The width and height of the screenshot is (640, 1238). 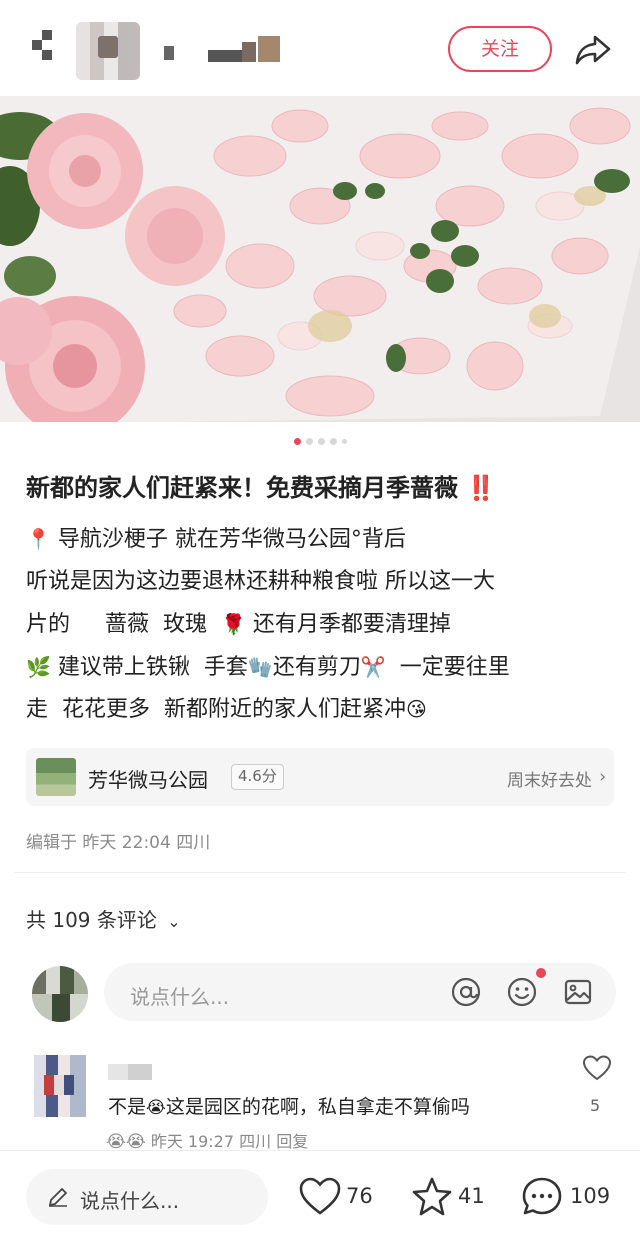 What do you see at coordinates (481, 488) in the screenshot?
I see `double-exclamation-emoji: ‼️` at bounding box center [481, 488].